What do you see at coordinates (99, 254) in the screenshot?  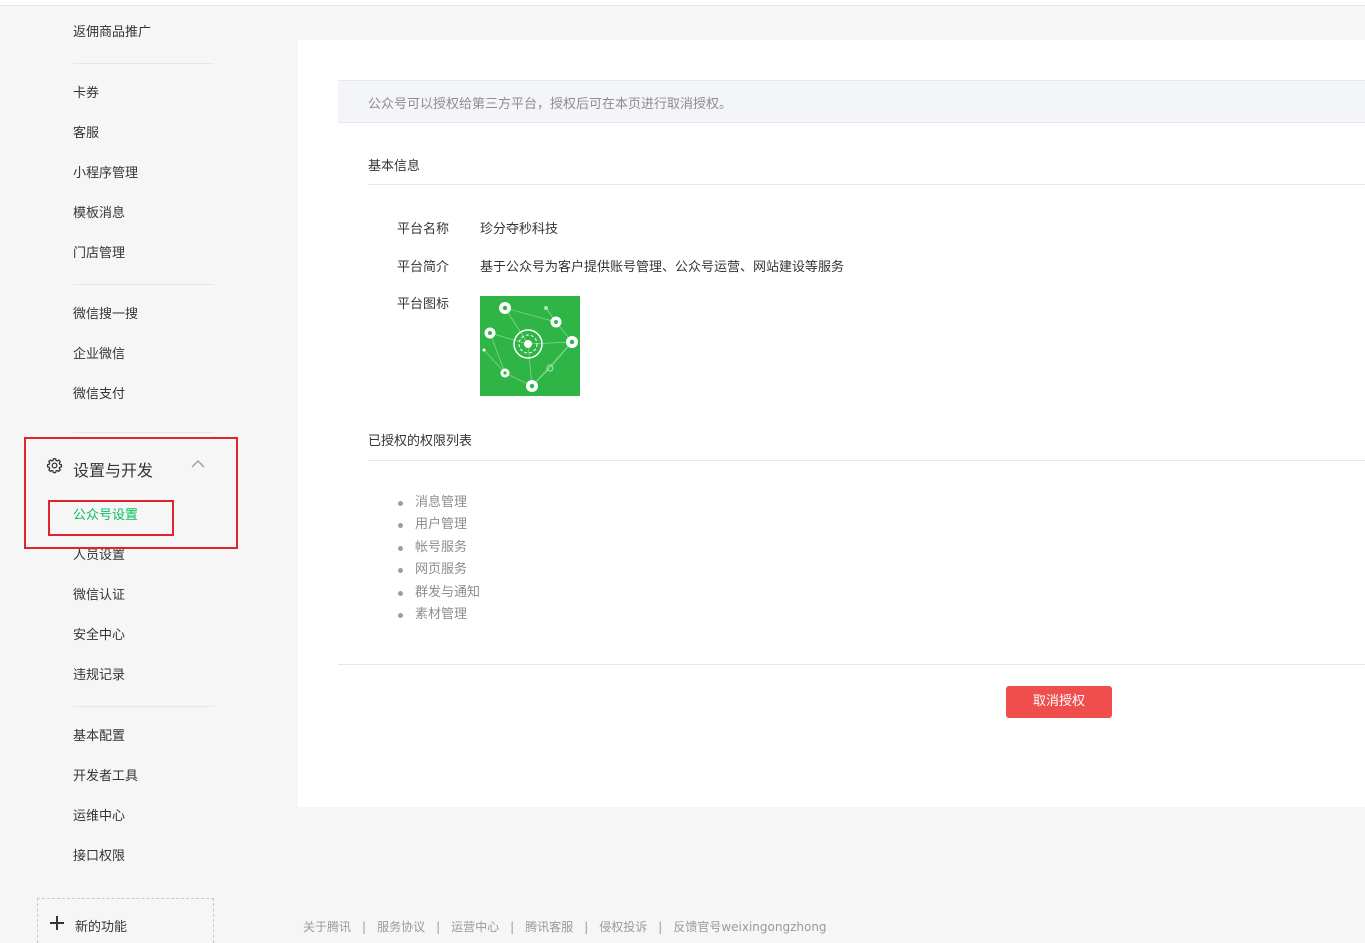 I see `sidebar-item-store: 门店管理` at bounding box center [99, 254].